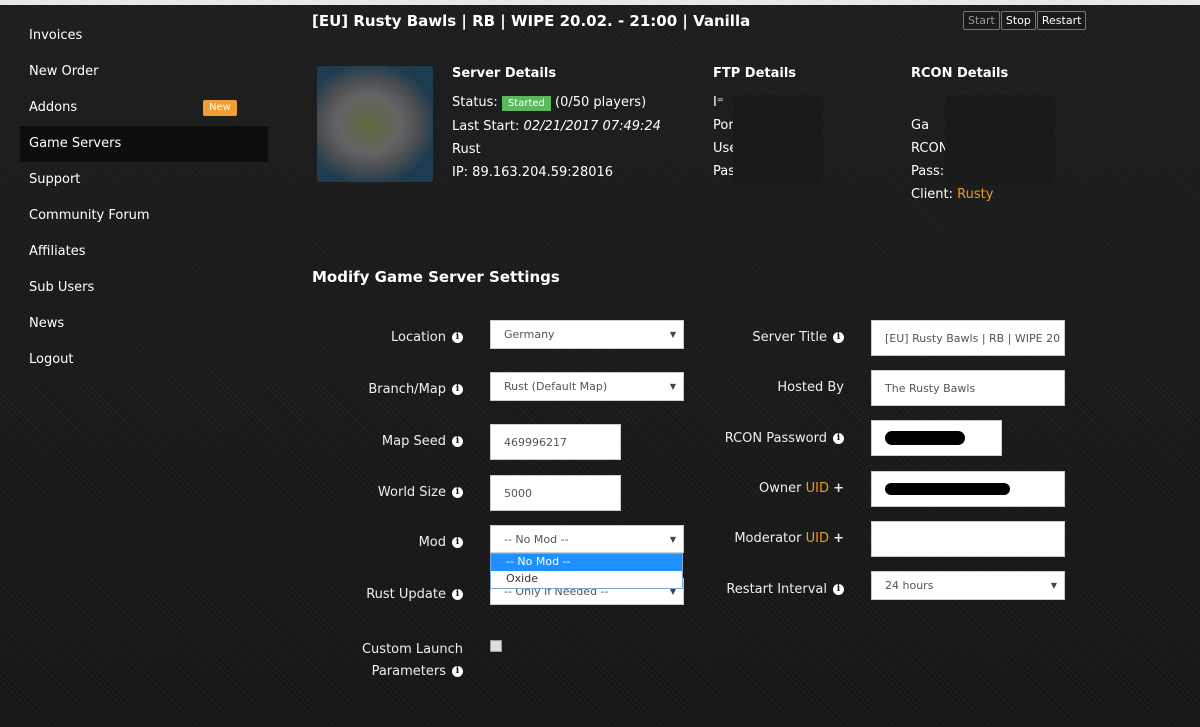 Image resolution: width=1200 pixels, height=727 pixels. I want to click on sidebar-item-affiliates: Affiliates, so click(144, 252).